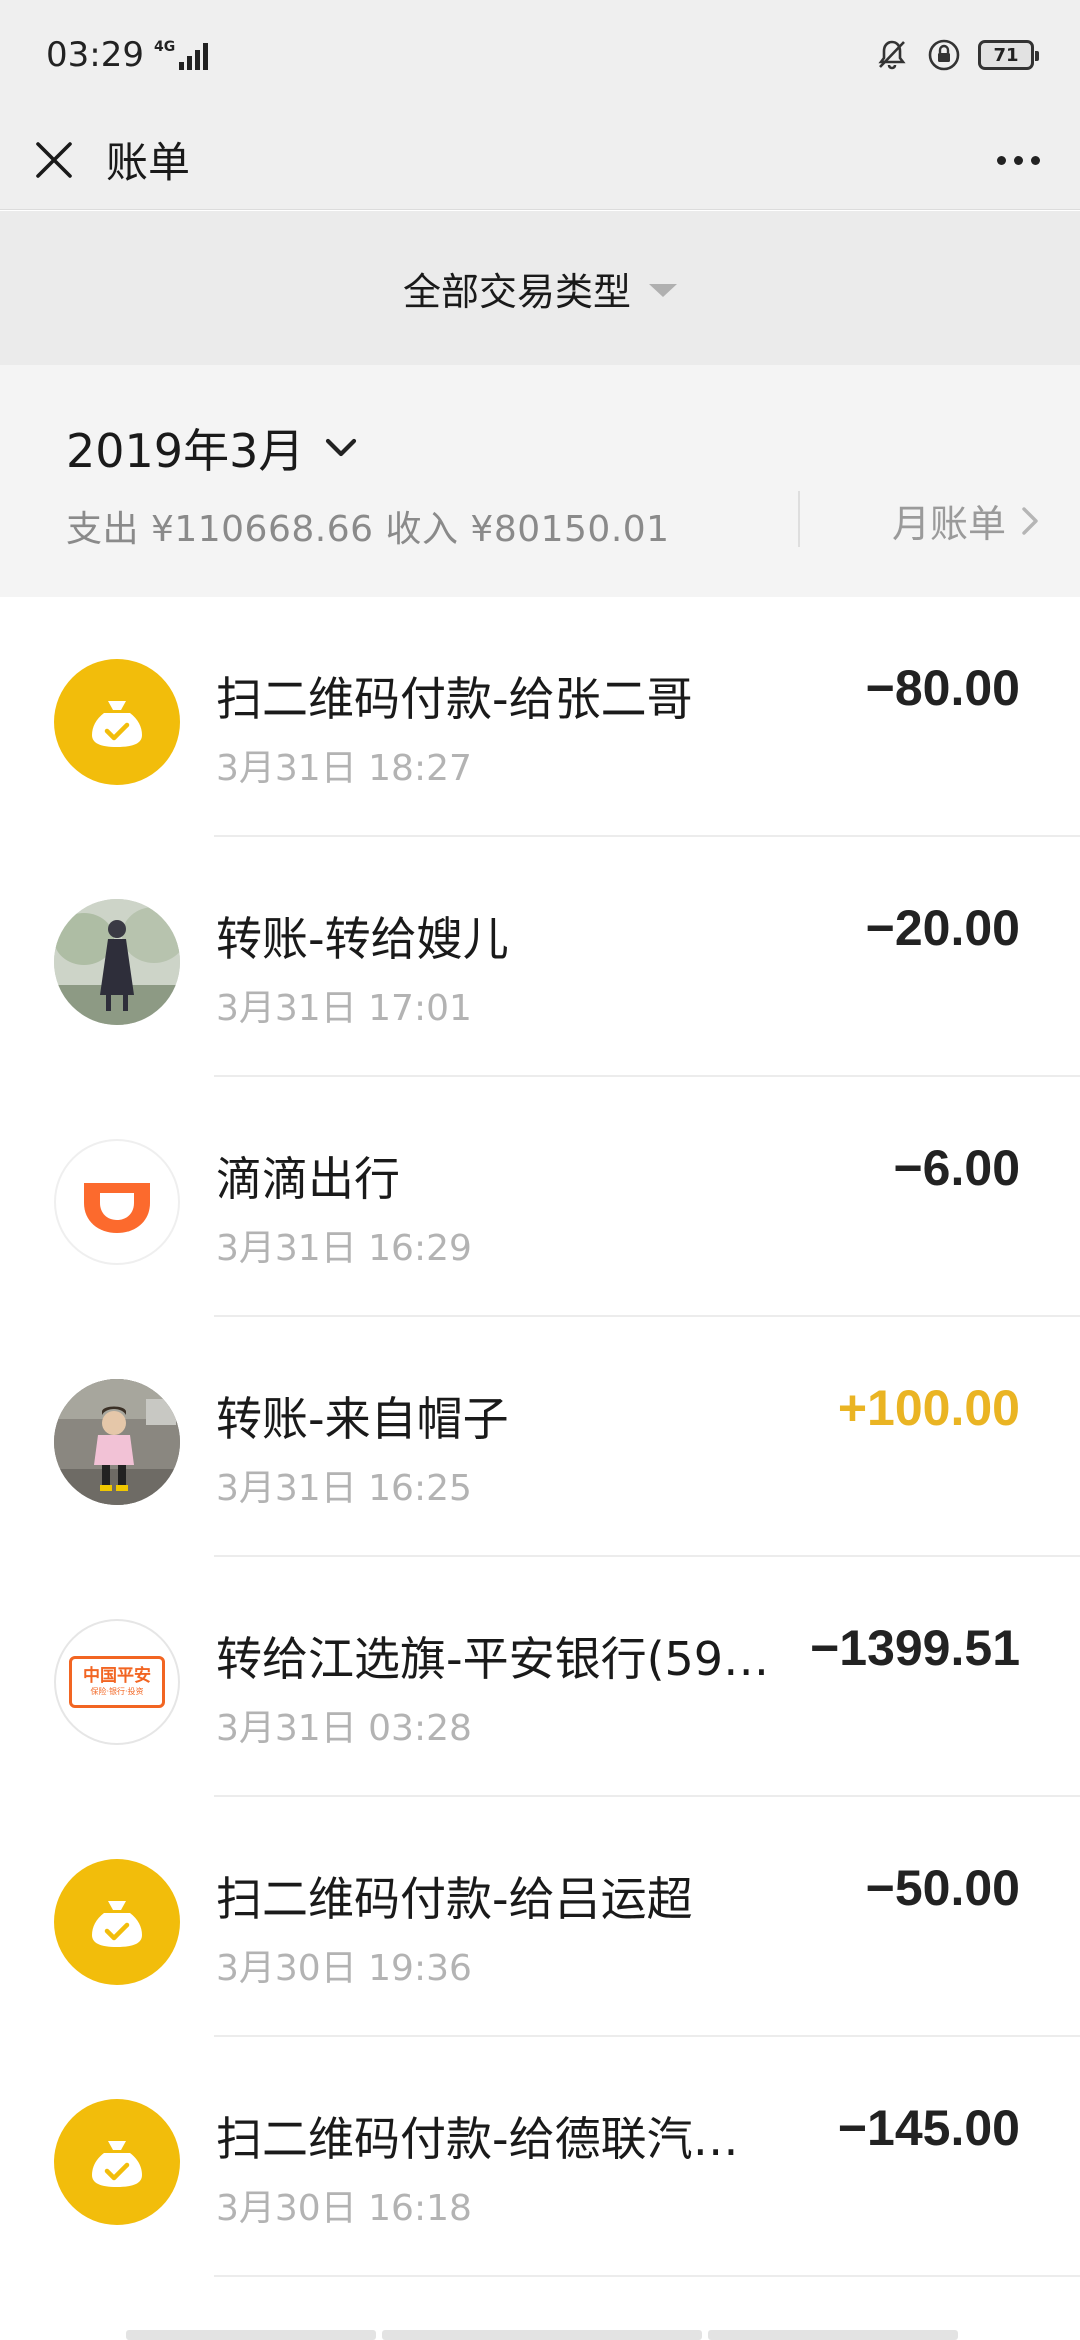  Describe the element at coordinates (454, 1899) in the screenshot. I see `transaction-title: 扫二维码付款-给吕运超` at that location.